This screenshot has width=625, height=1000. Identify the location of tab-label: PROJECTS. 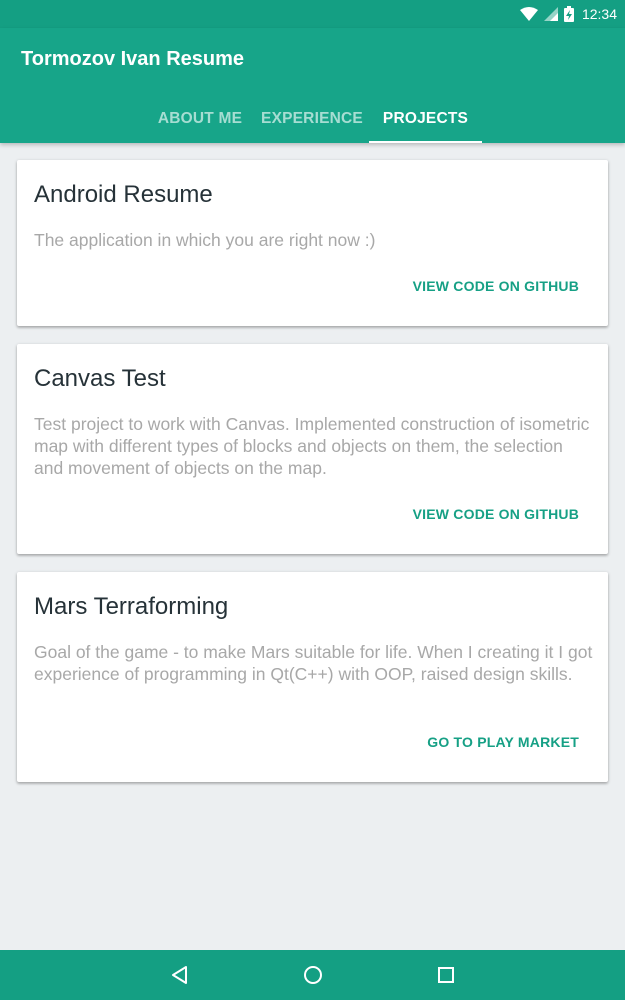
(425, 118).